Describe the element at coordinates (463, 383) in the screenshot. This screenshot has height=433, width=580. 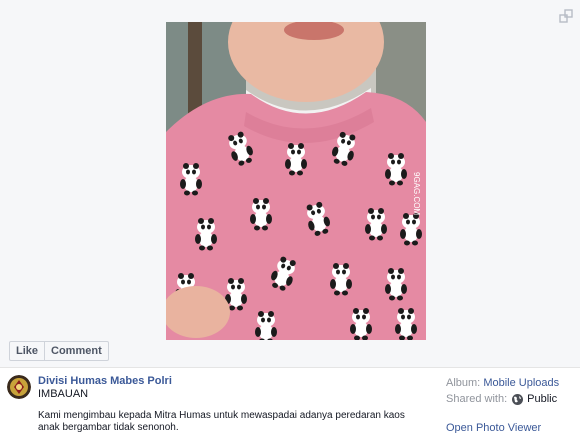
I see `album-label: Album:` at that location.